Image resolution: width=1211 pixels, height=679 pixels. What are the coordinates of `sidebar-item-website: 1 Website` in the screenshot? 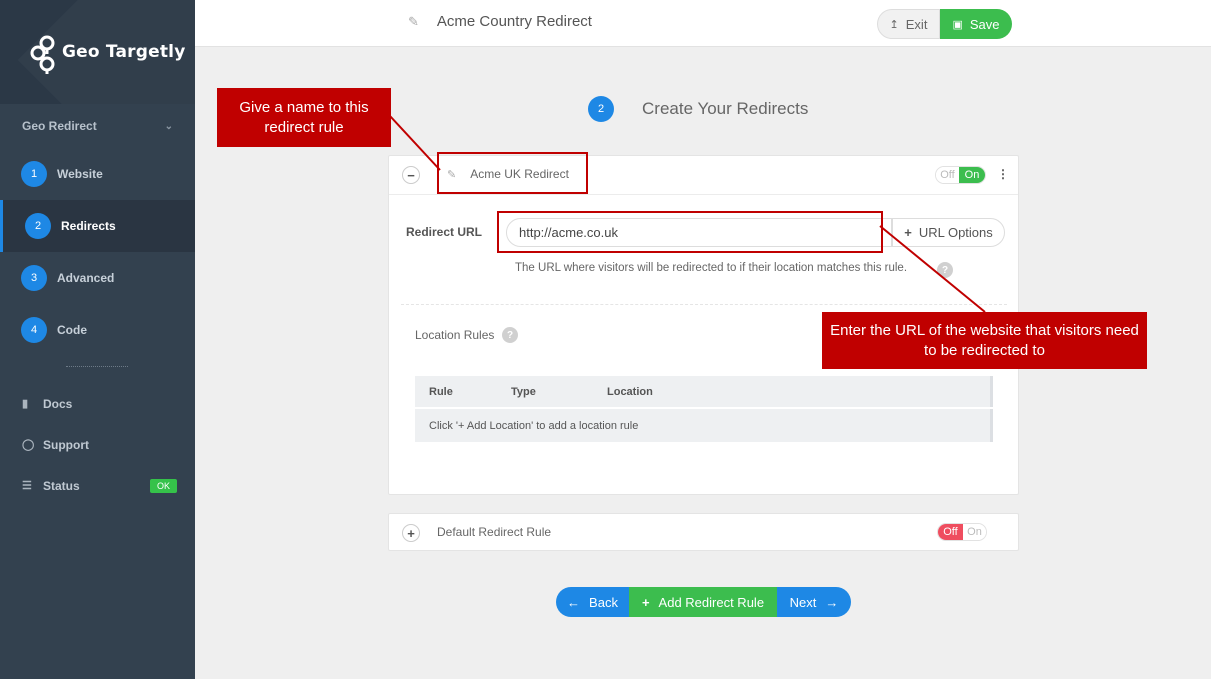 It's located at (97, 174).